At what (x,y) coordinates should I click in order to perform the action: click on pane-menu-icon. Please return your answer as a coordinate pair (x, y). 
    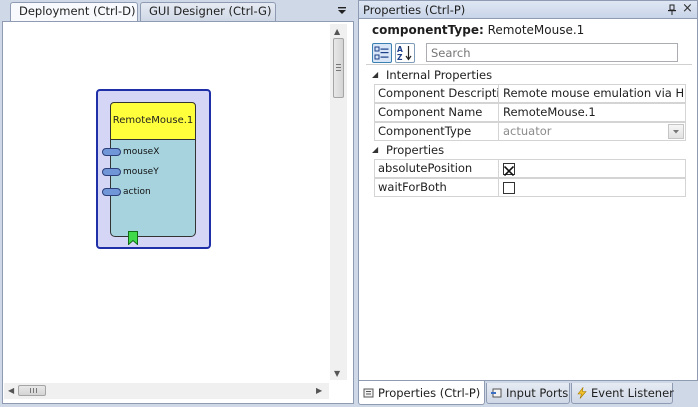
    Looking at the image, I should click on (343, 11).